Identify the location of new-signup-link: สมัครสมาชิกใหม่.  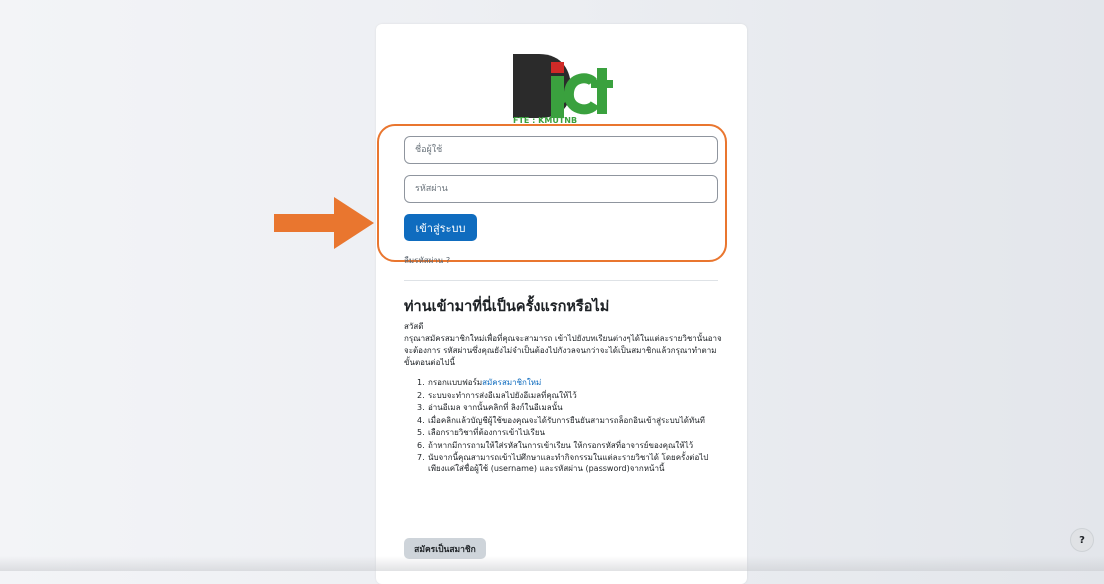
(511, 382).